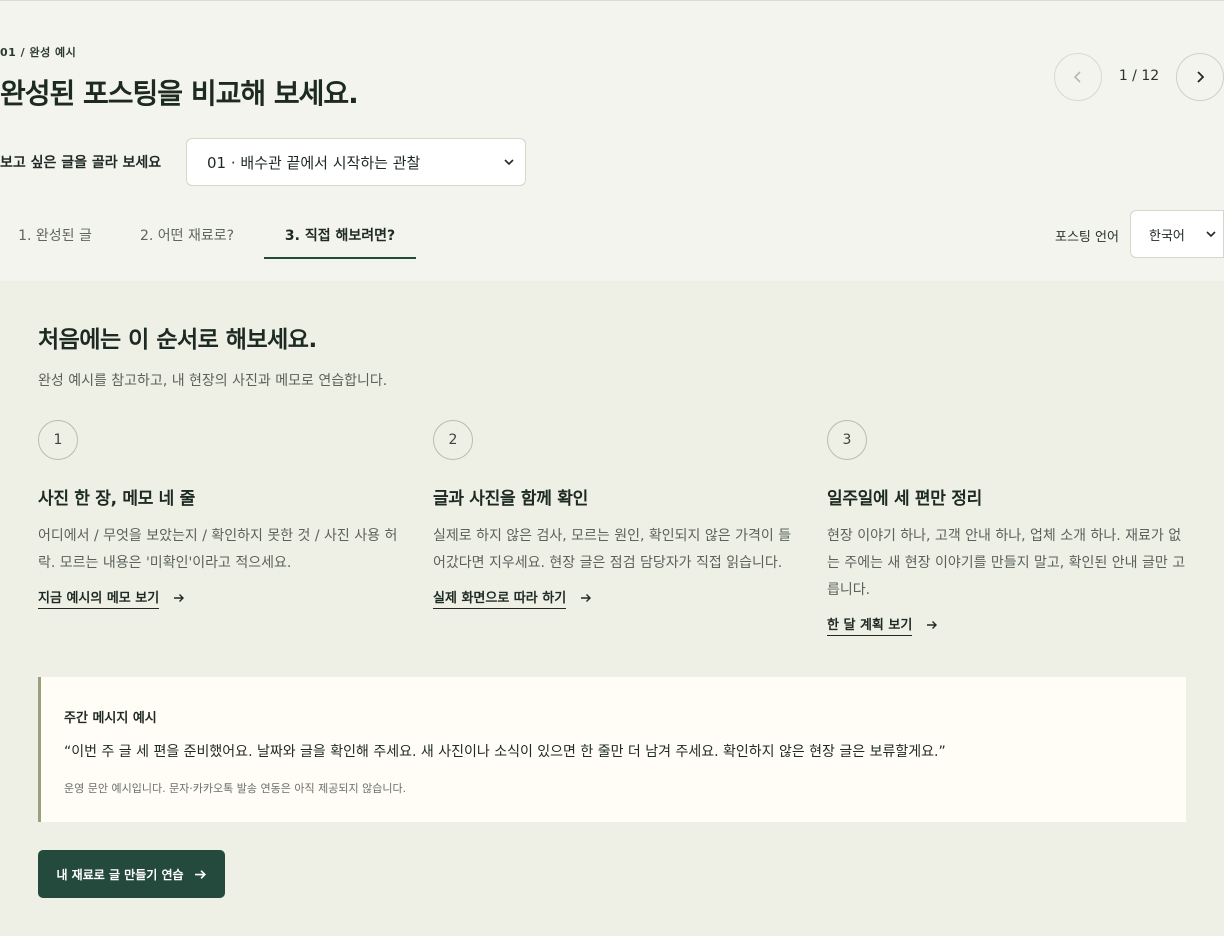 The height and width of the screenshot is (936, 1224). Describe the element at coordinates (340, 235) in the screenshot. I see `tab-try-yourself: 3. 직접 해보려면?` at that location.